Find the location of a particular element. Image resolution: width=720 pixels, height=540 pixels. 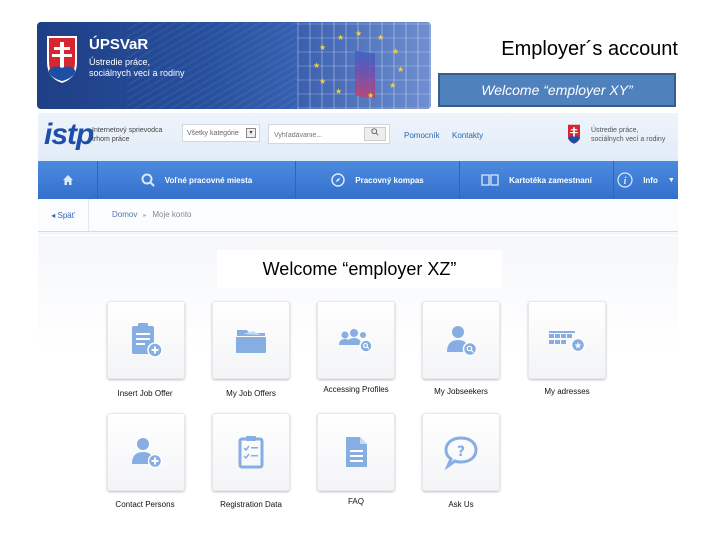

tile-insert-job-offer is located at coordinates (146, 340).